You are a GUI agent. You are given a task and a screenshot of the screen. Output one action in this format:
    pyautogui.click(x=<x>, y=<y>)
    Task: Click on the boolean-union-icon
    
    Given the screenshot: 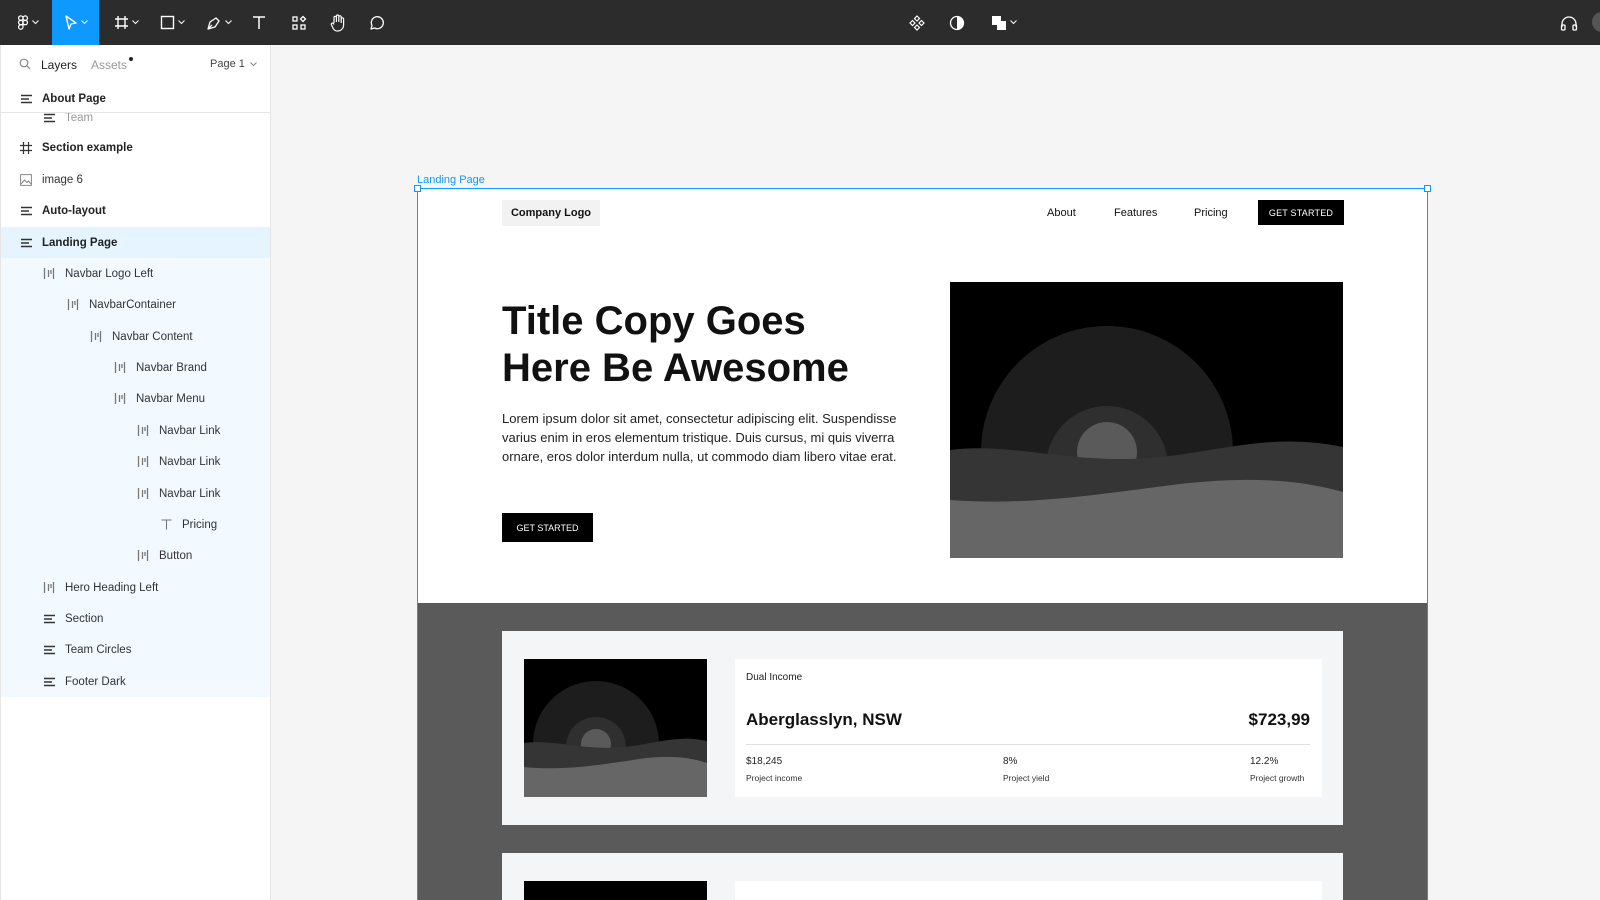 What is the action you would take?
    pyautogui.click(x=999, y=22)
    